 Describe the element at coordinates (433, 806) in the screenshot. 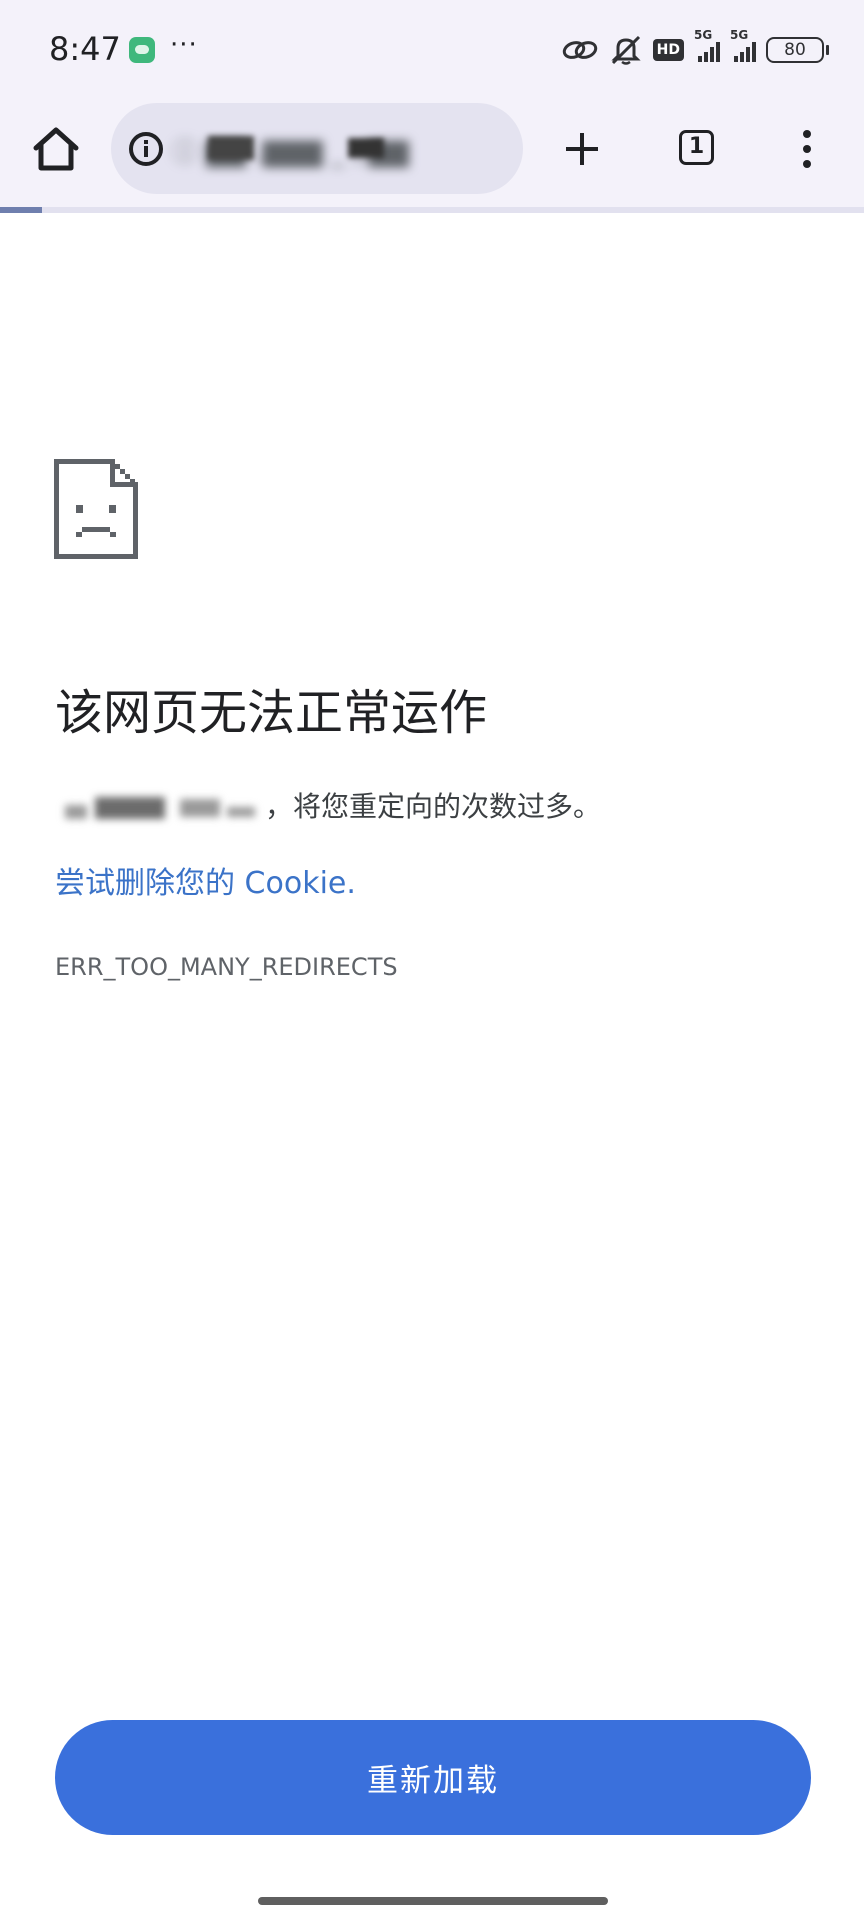

I see `error-detail-text: ，将您重定向的次数过多。` at that location.